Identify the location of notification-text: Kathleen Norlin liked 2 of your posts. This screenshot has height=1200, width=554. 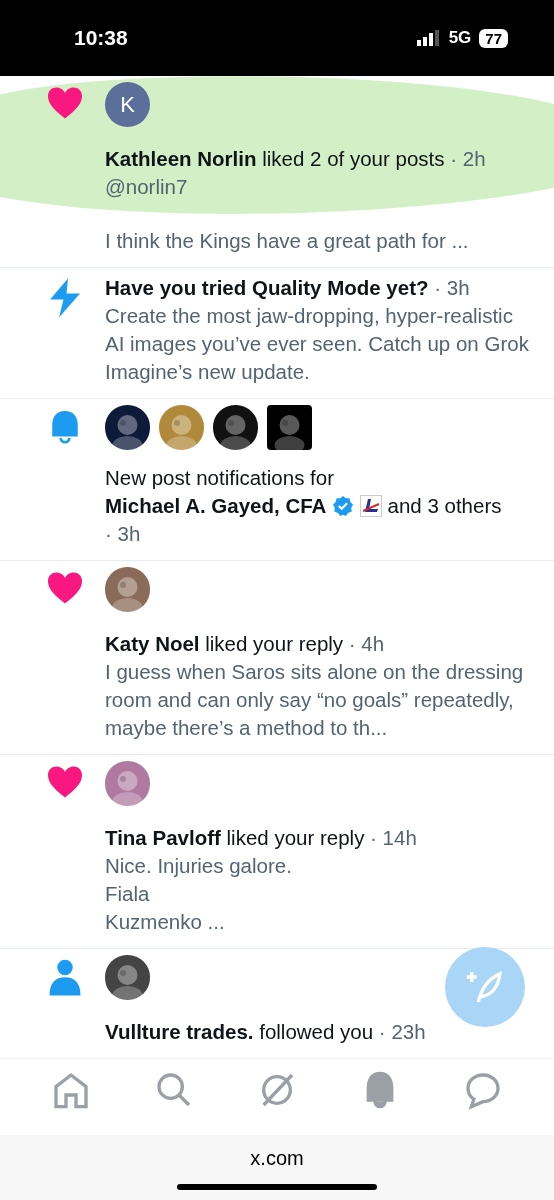
(275, 158).